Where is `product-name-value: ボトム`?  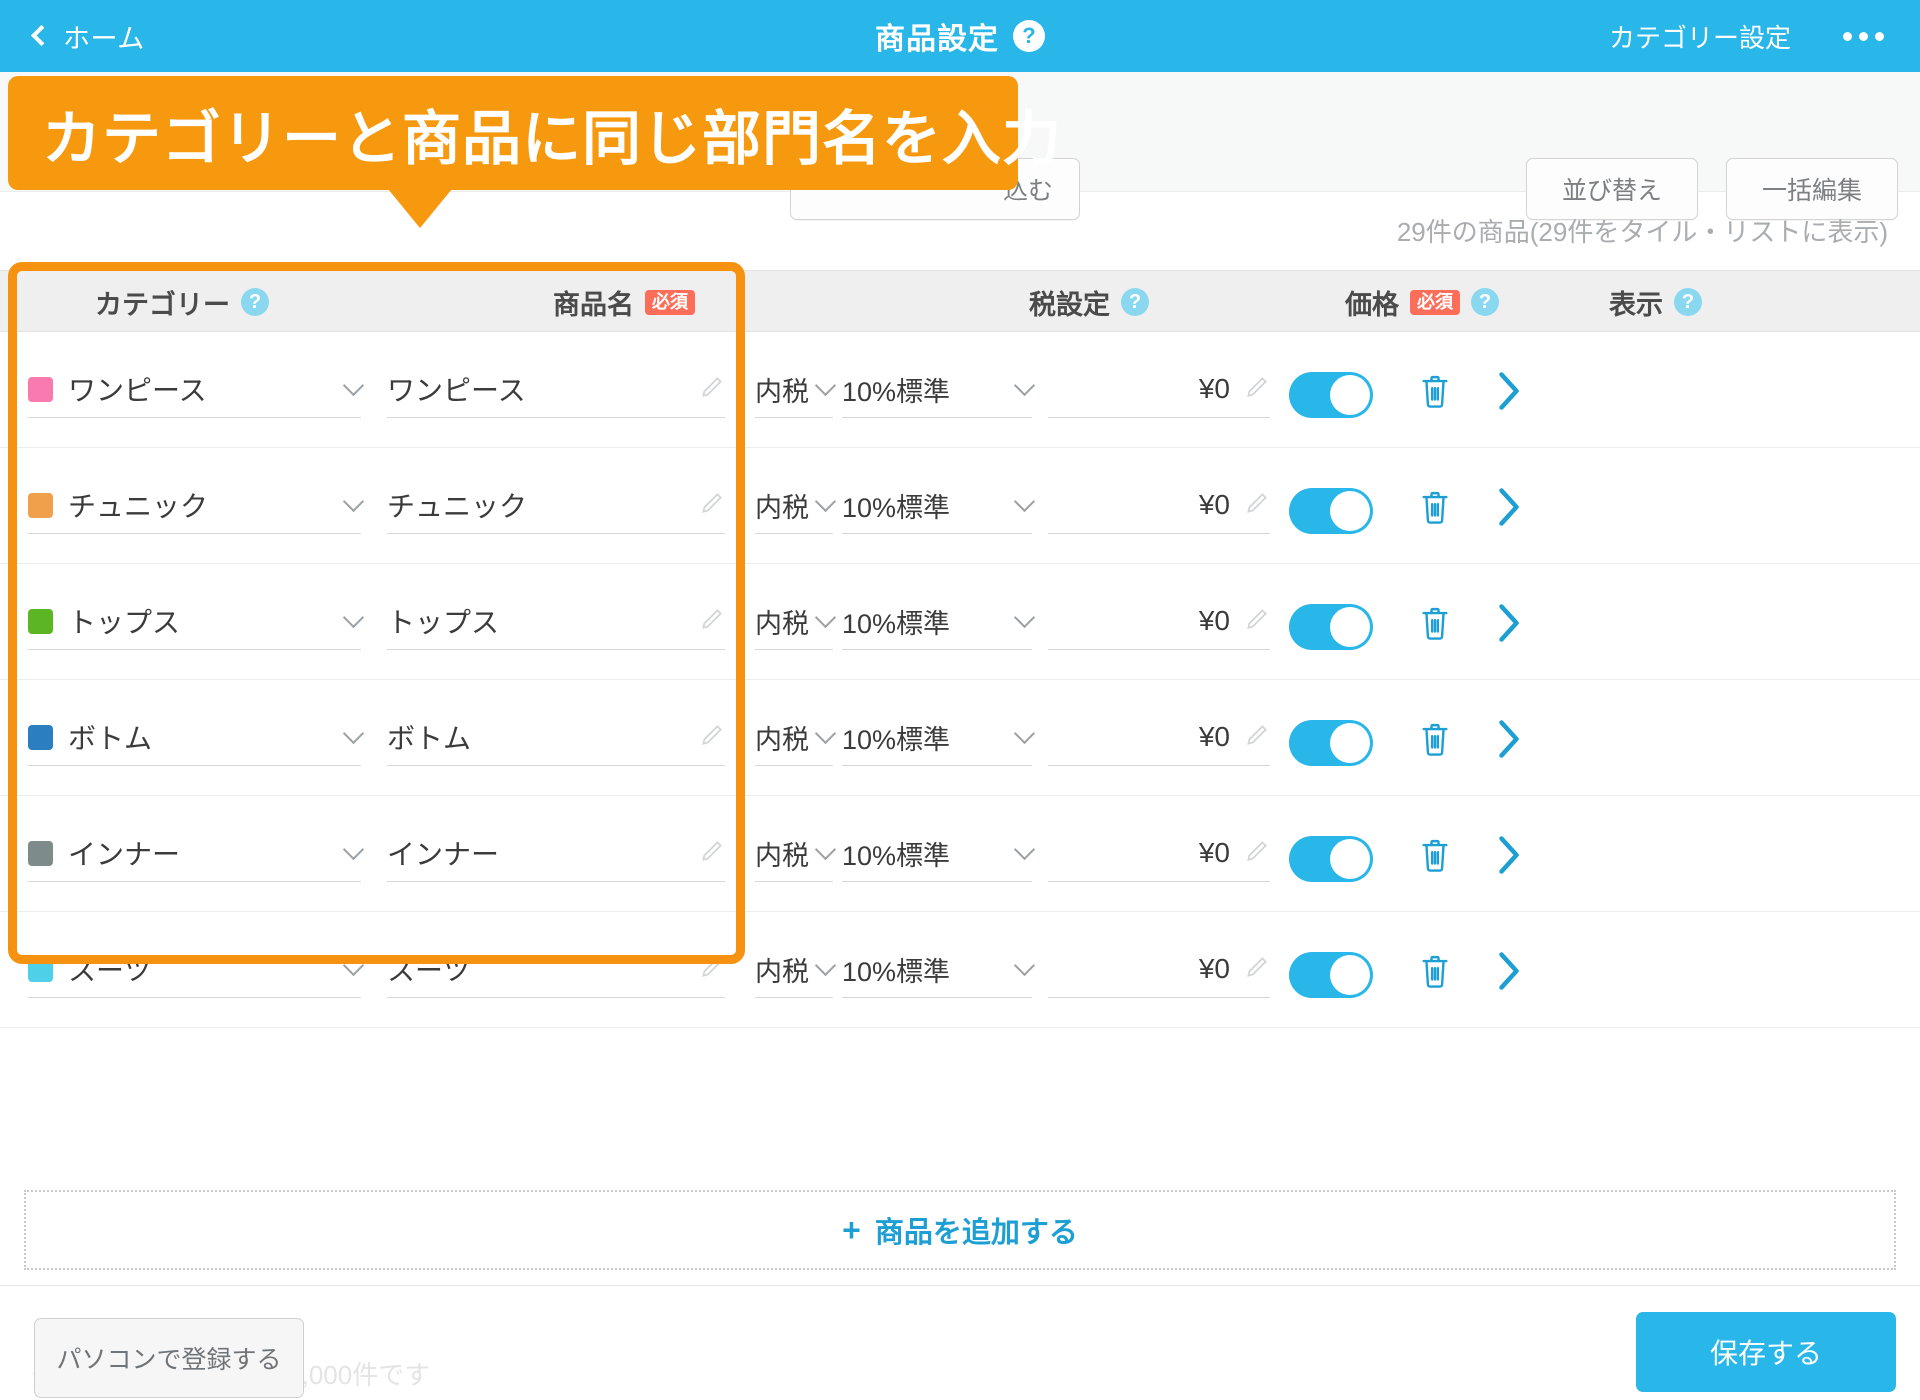
product-name-value: ボトム is located at coordinates (429, 738).